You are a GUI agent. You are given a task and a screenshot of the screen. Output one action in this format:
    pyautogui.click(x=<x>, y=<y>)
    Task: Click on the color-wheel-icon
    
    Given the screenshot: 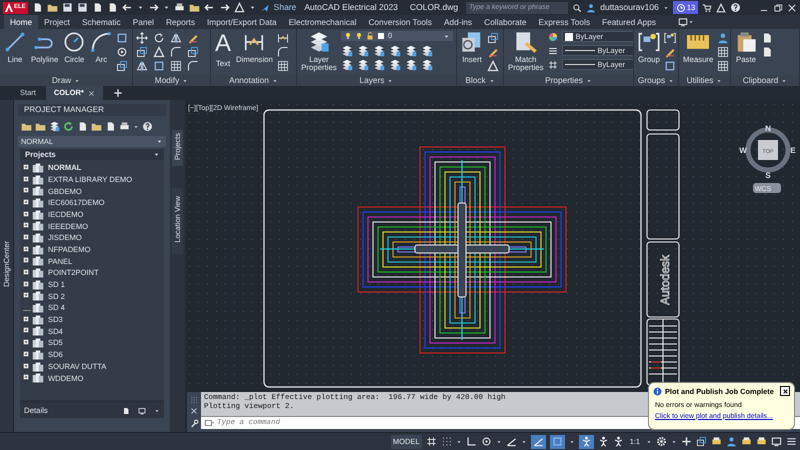 What is the action you would take?
    pyautogui.click(x=553, y=37)
    